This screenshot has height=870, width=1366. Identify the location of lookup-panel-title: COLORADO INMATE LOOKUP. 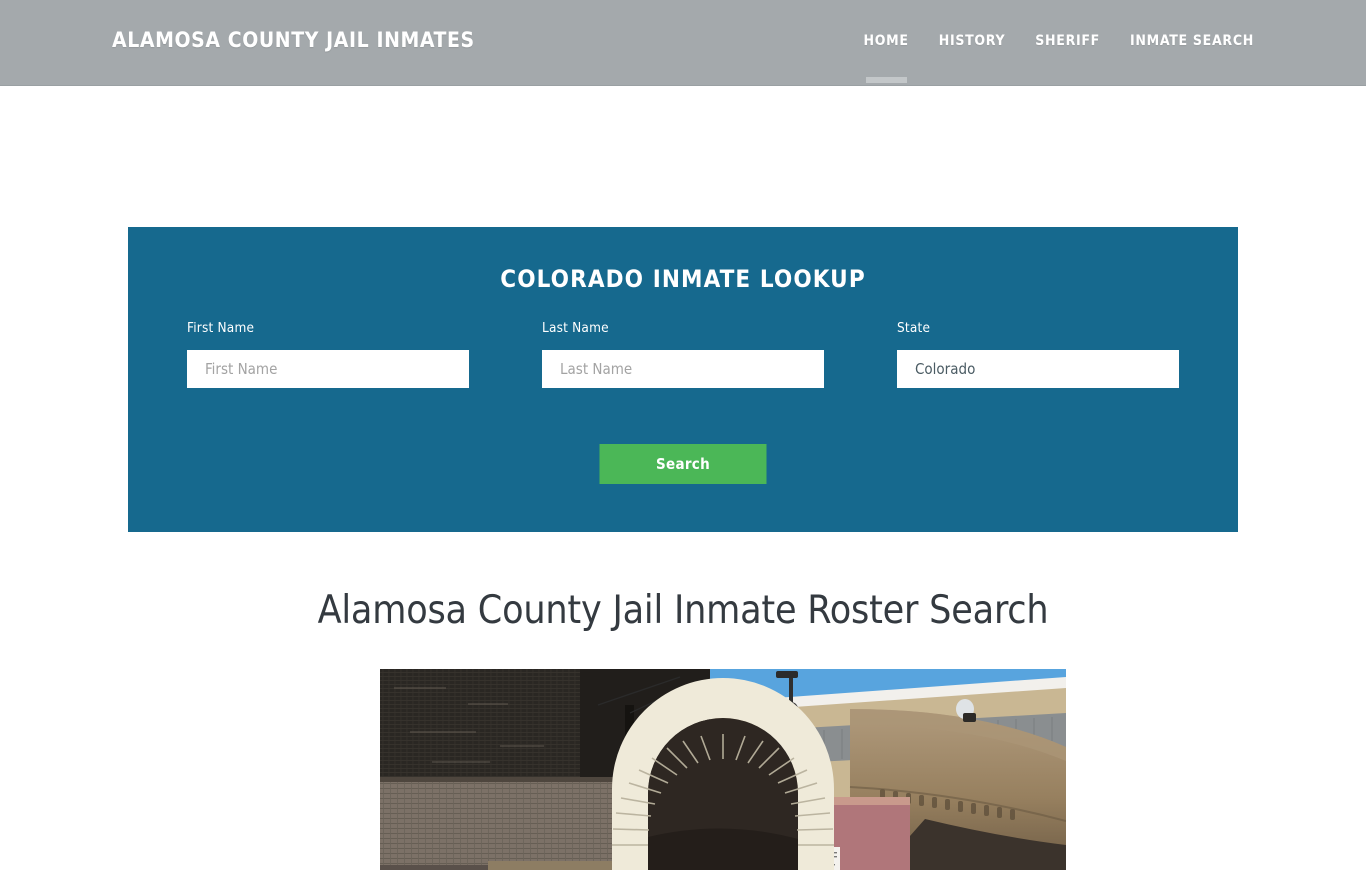
(683, 279).